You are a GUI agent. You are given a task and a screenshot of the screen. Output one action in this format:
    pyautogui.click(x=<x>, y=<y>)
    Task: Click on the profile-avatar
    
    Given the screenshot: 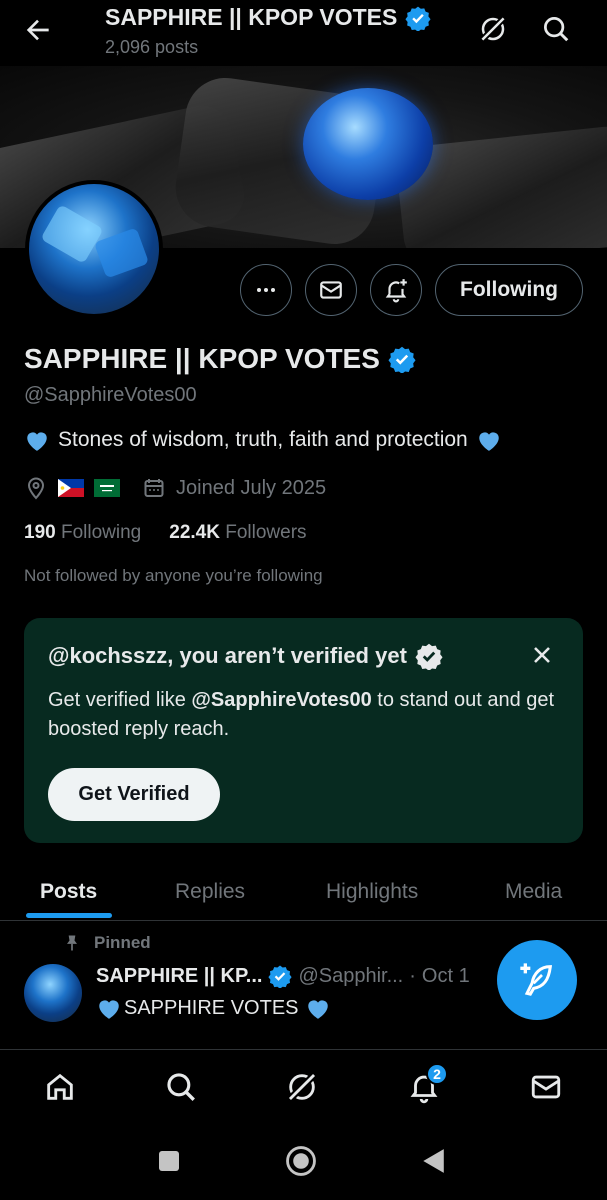 What is the action you would take?
    pyautogui.click(x=94, y=249)
    